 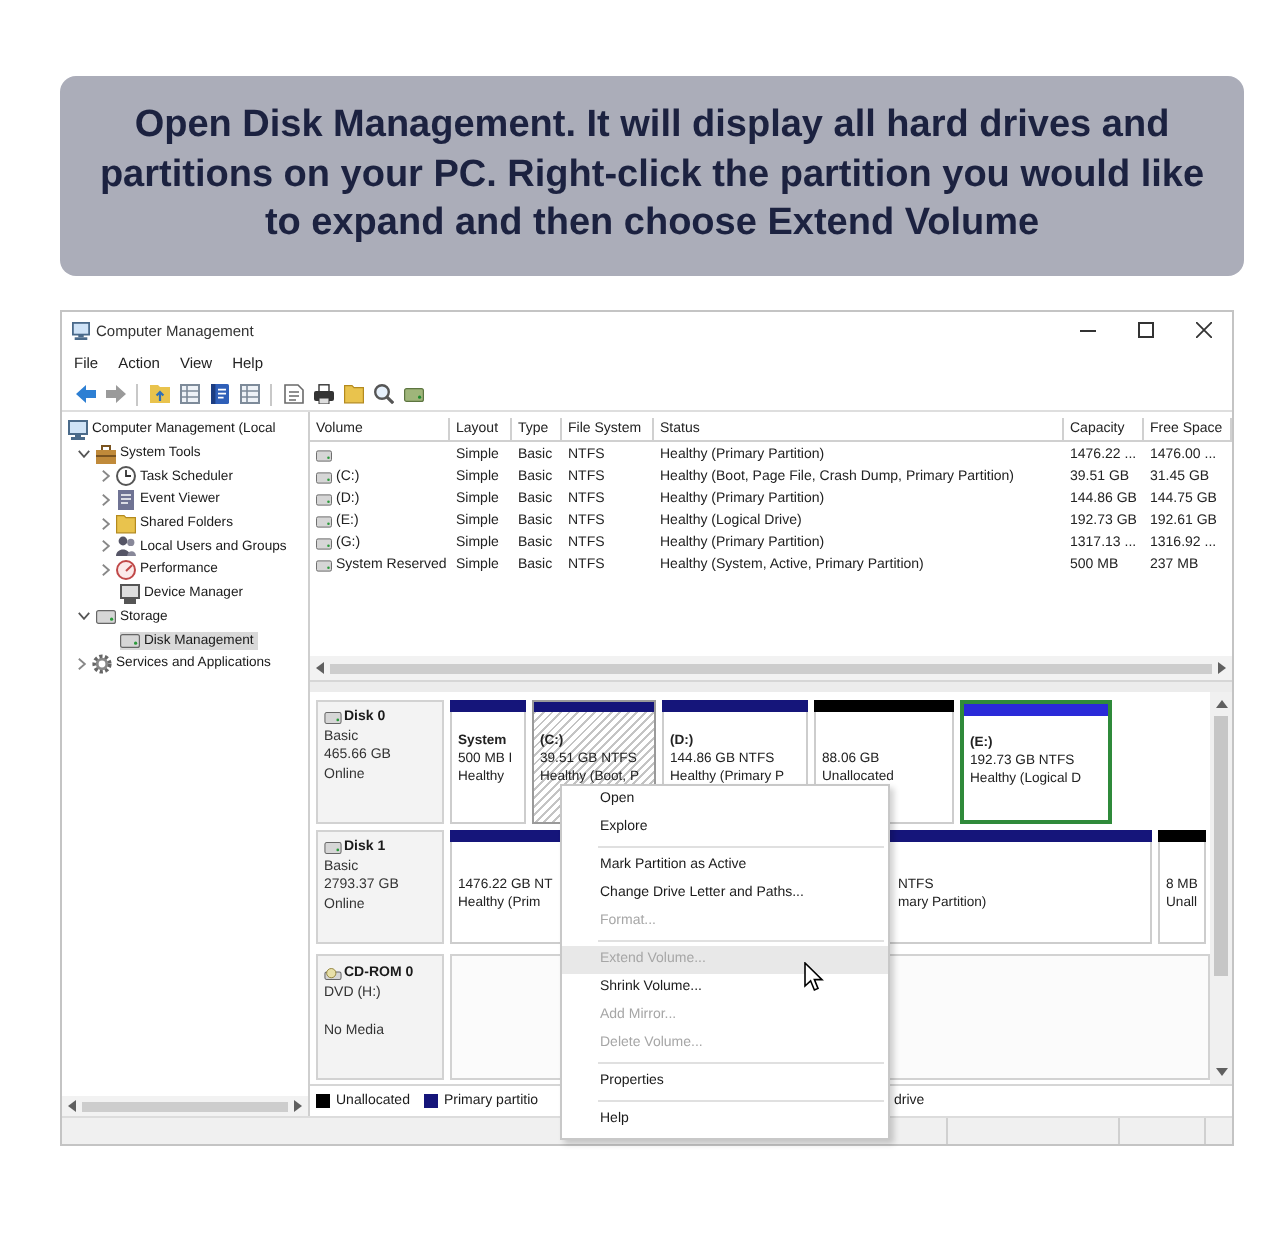 What do you see at coordinates (126, 569) in the screenshot?
I see `gauge-icon` at bounding box center [126, 569].